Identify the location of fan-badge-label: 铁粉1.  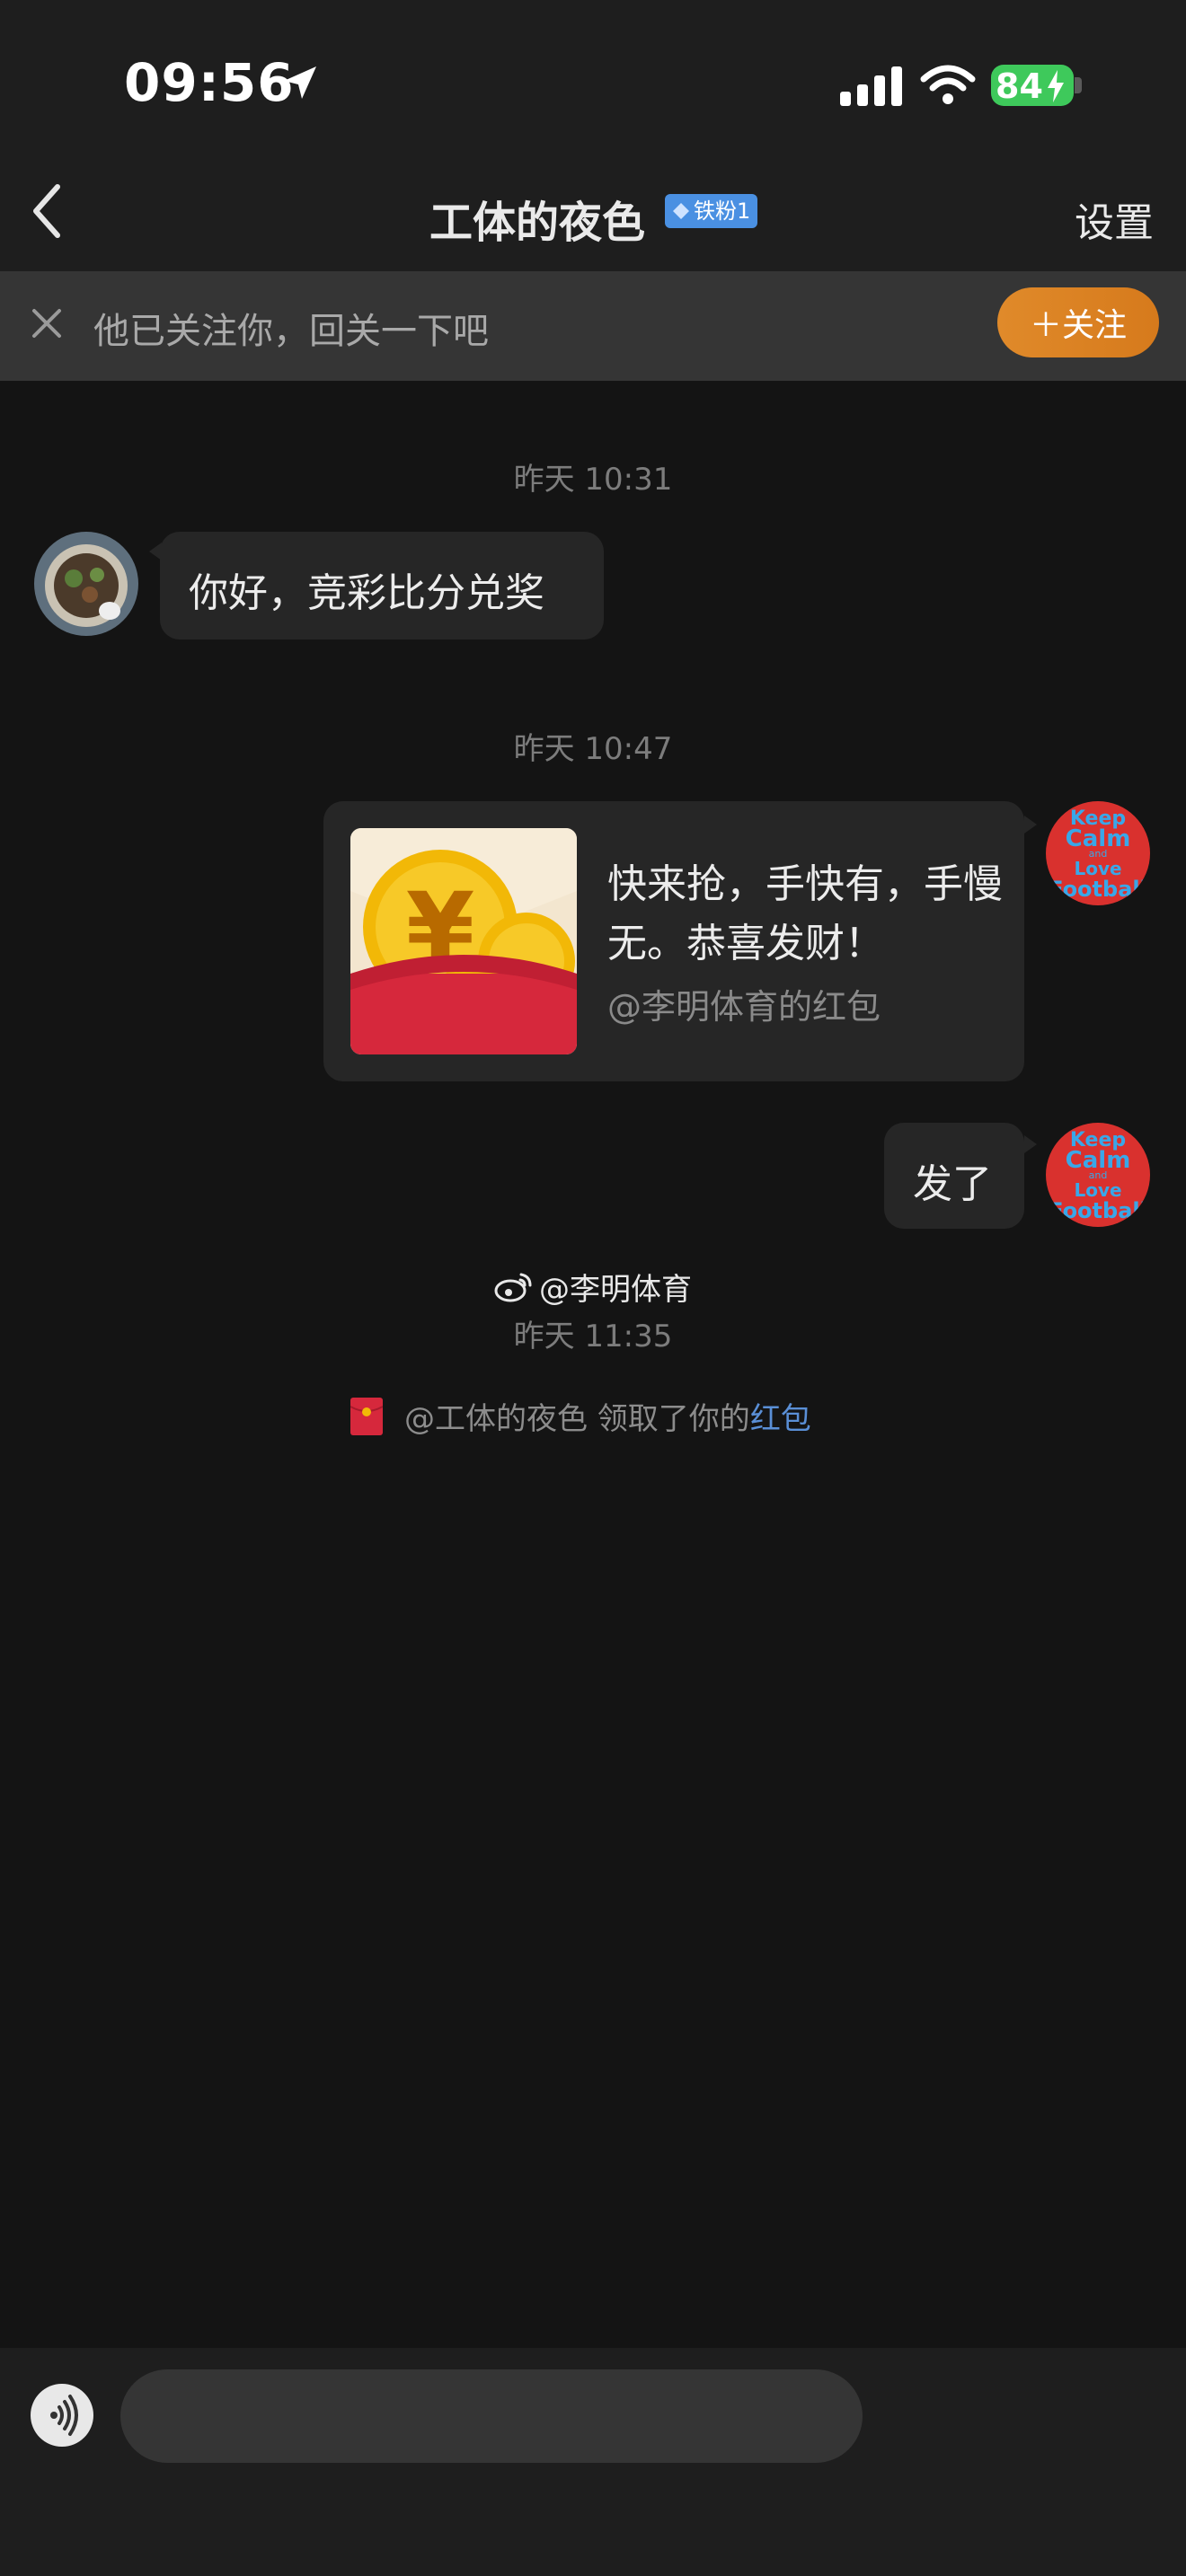
(722, 211).